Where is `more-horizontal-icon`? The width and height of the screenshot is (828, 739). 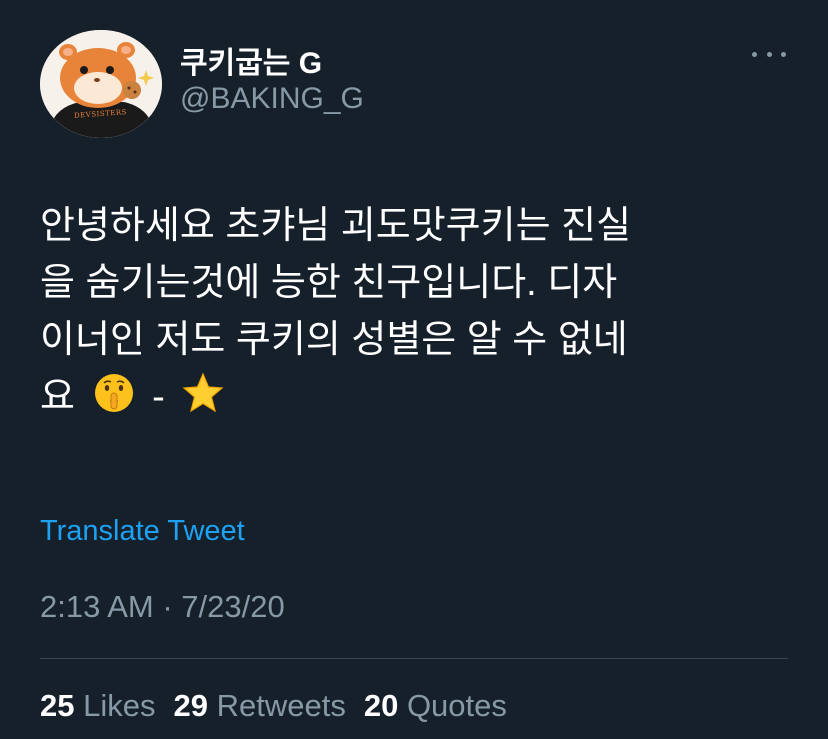
more-horizontal-icon is located at coordinates (769, 54).